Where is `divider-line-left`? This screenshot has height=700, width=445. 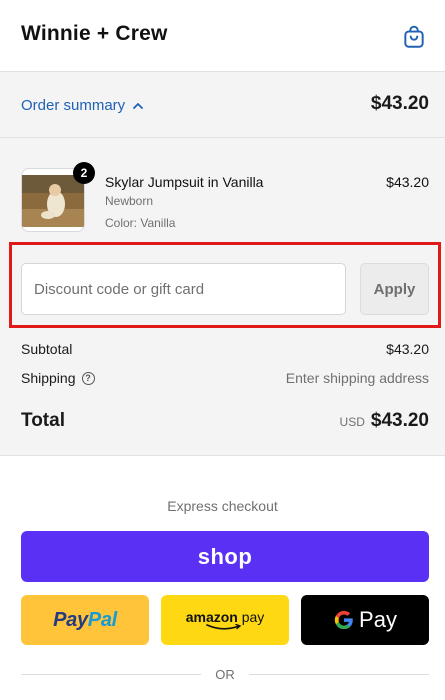 divider-line-left is located at coordinates (111, 674).